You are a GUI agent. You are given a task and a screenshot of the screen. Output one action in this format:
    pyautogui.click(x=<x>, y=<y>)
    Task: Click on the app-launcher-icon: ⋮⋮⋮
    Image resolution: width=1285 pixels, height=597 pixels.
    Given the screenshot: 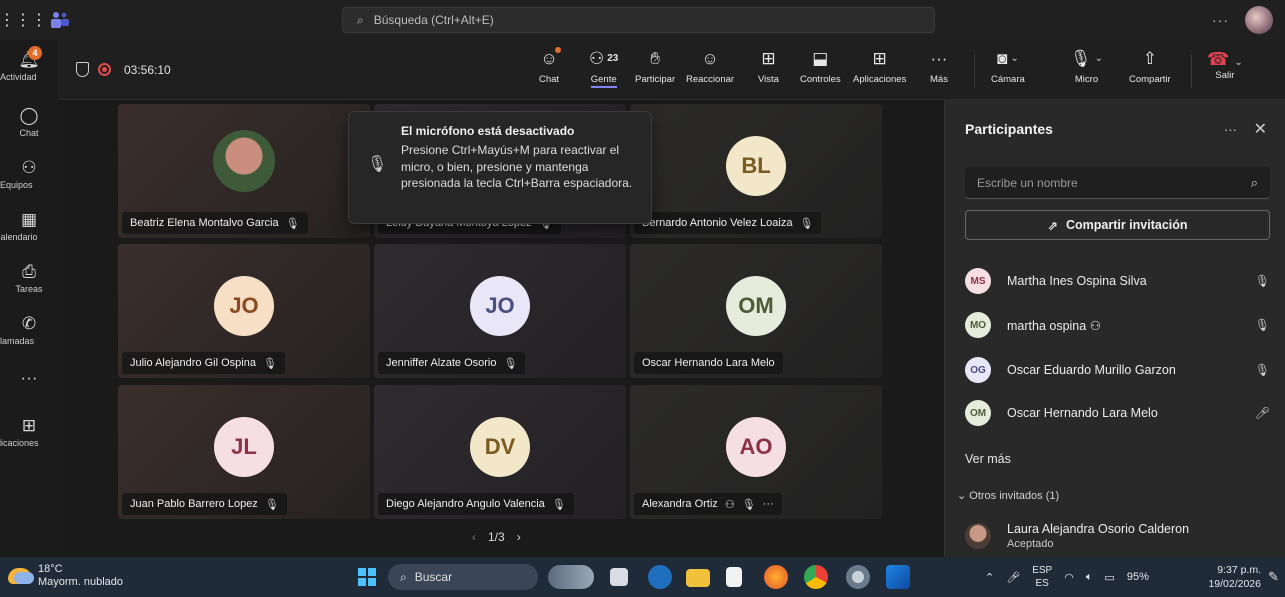 What is the action you would take?
    pyautogui.click(x=23, y=20)
    